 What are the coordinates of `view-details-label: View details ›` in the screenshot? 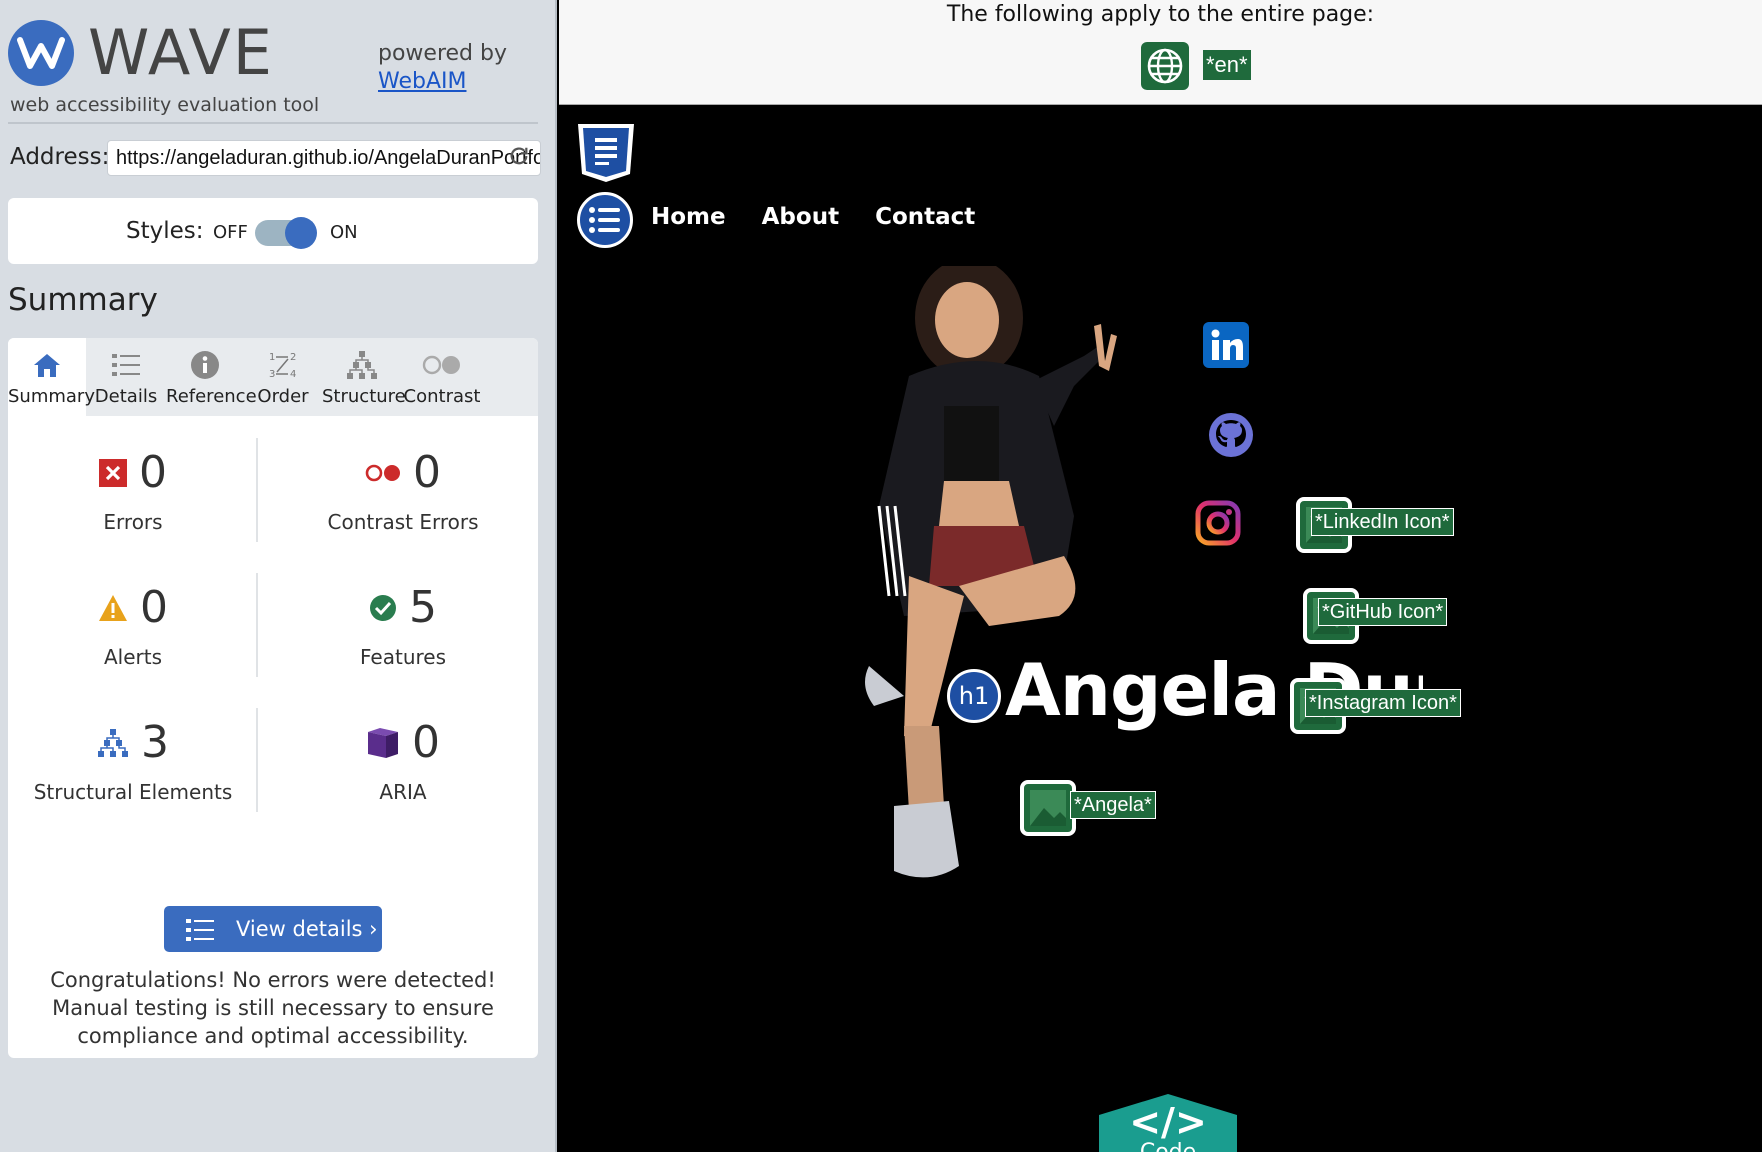 It's located at (307, 929).